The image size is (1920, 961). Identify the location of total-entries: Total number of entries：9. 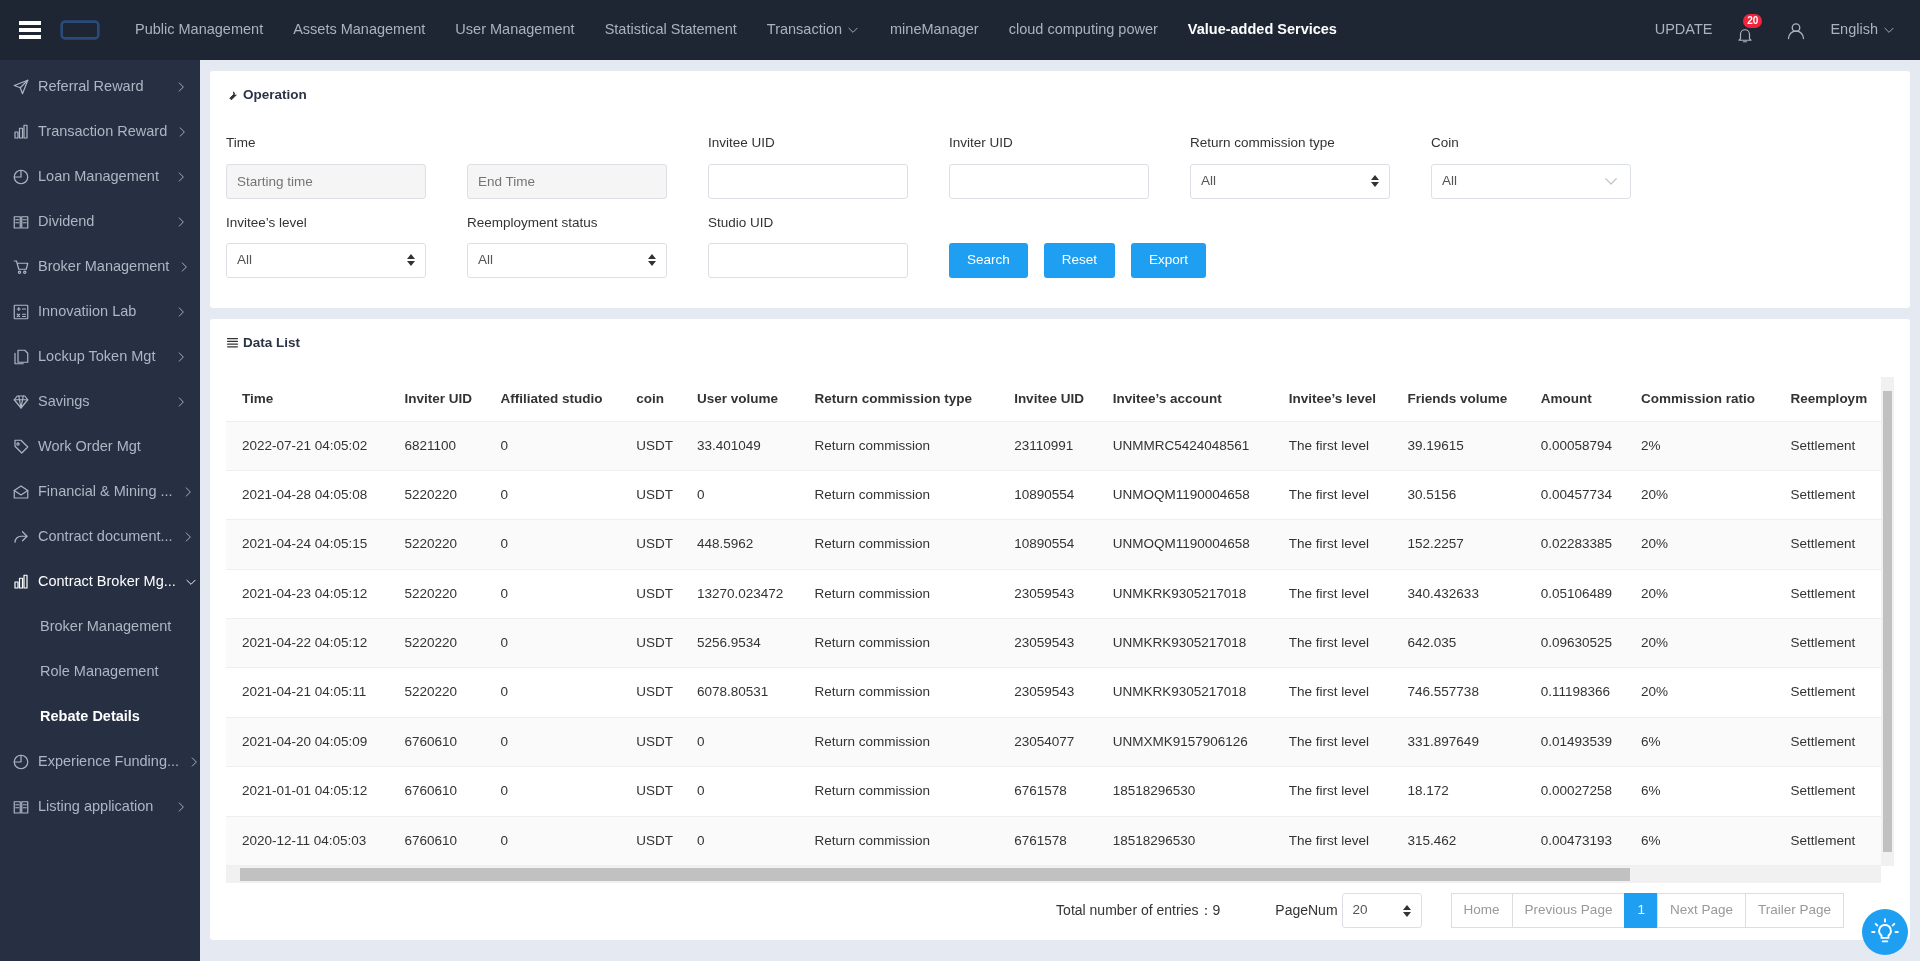
(1138, 910).